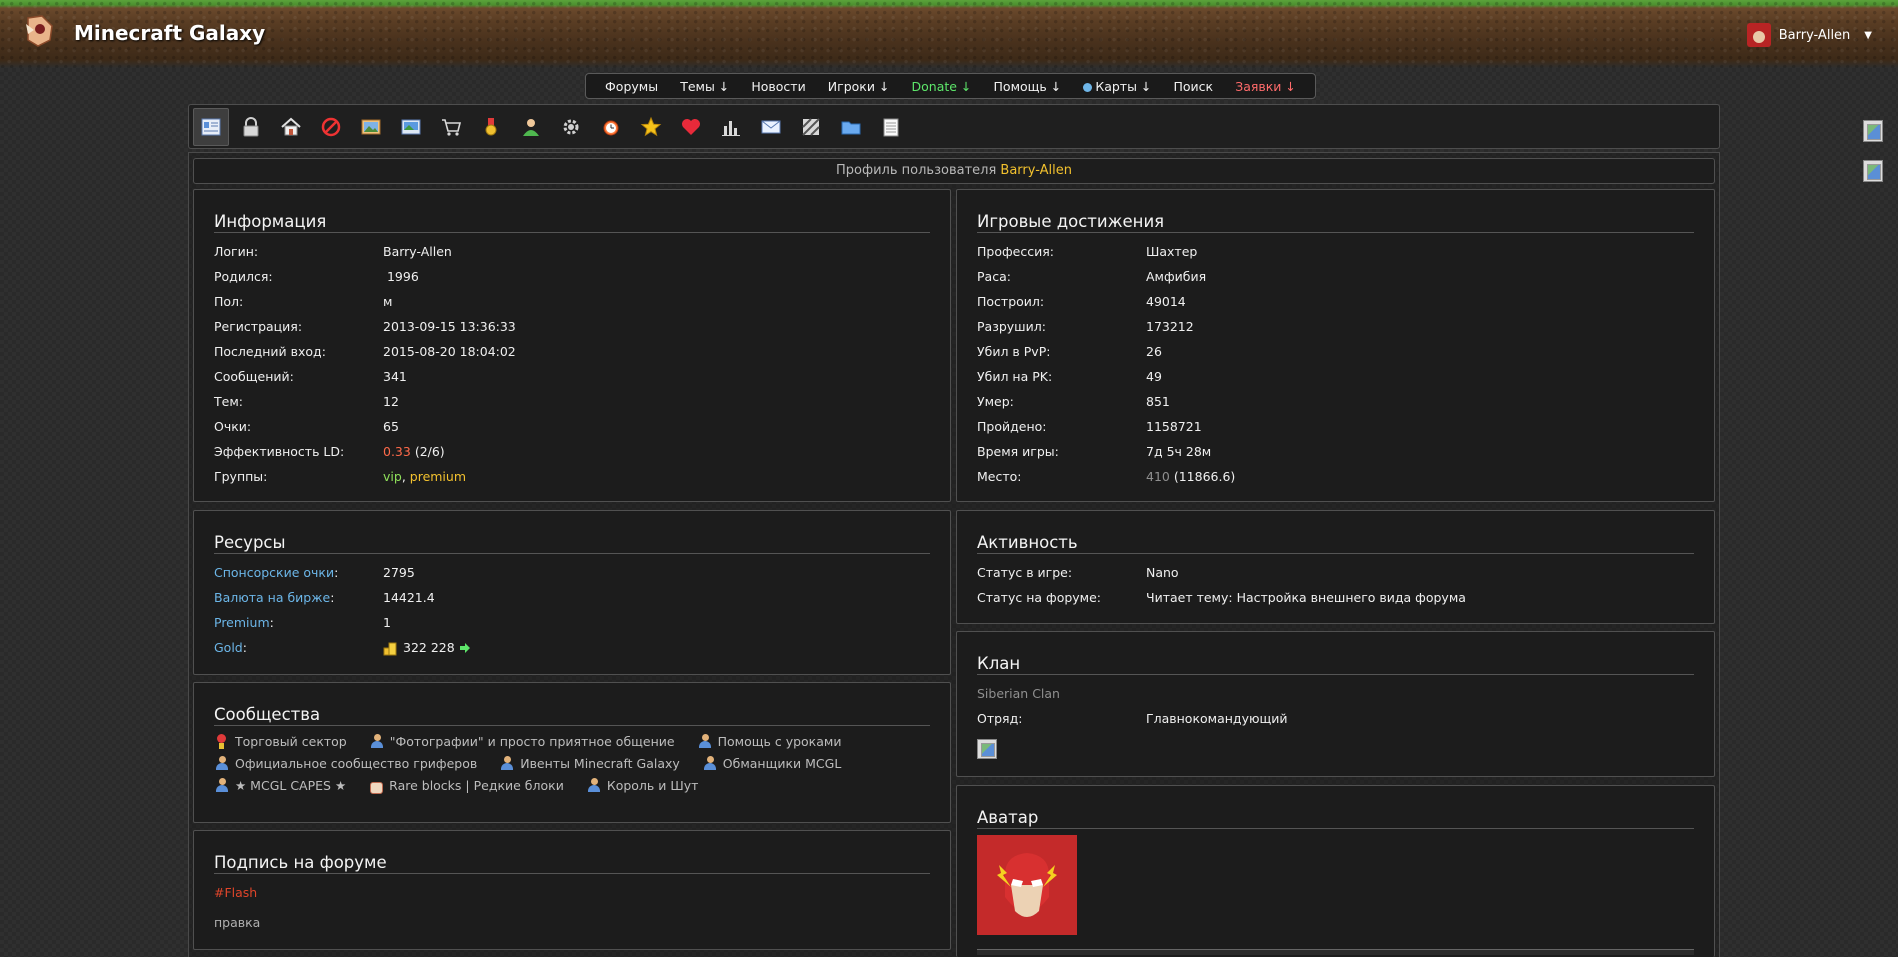  Describe the element at coordinates (438, 476) in the screenshot. I see `group-premium: premium` at that location.